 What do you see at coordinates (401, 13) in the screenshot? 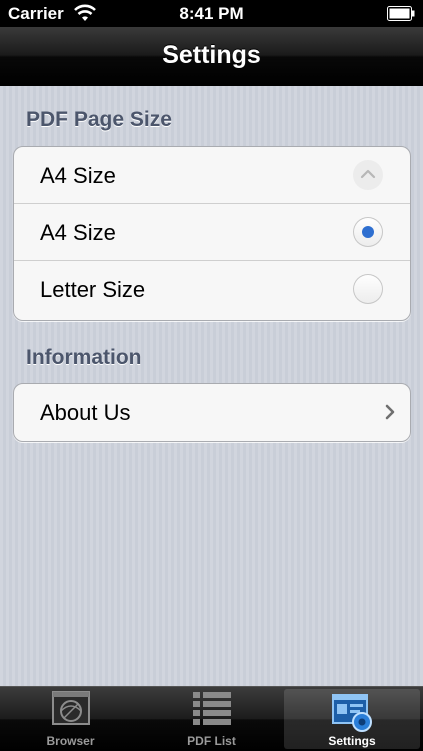
I see `battery-icon` at bounding box center [401, 13].